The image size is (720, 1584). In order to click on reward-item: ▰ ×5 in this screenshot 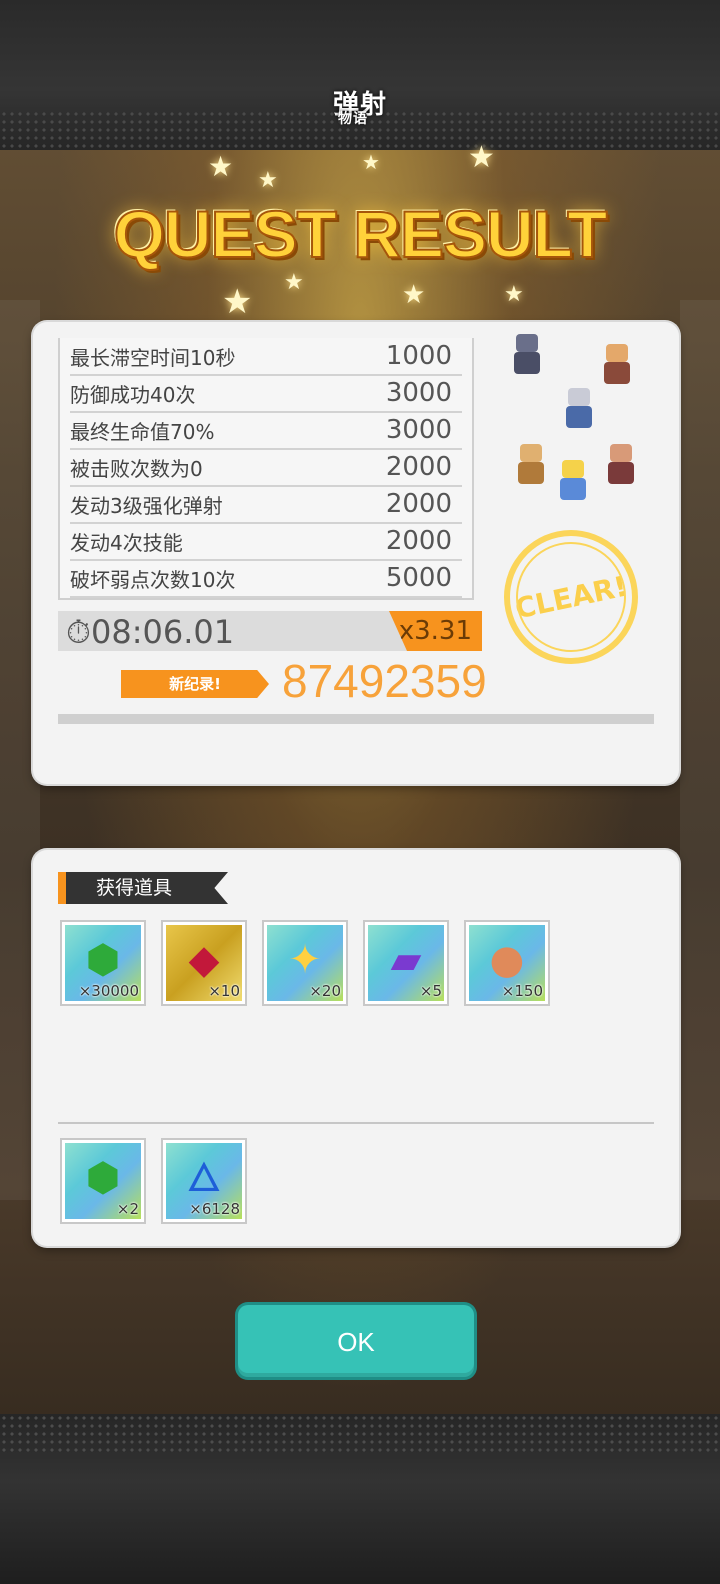, I will do `click(406, 963)`.